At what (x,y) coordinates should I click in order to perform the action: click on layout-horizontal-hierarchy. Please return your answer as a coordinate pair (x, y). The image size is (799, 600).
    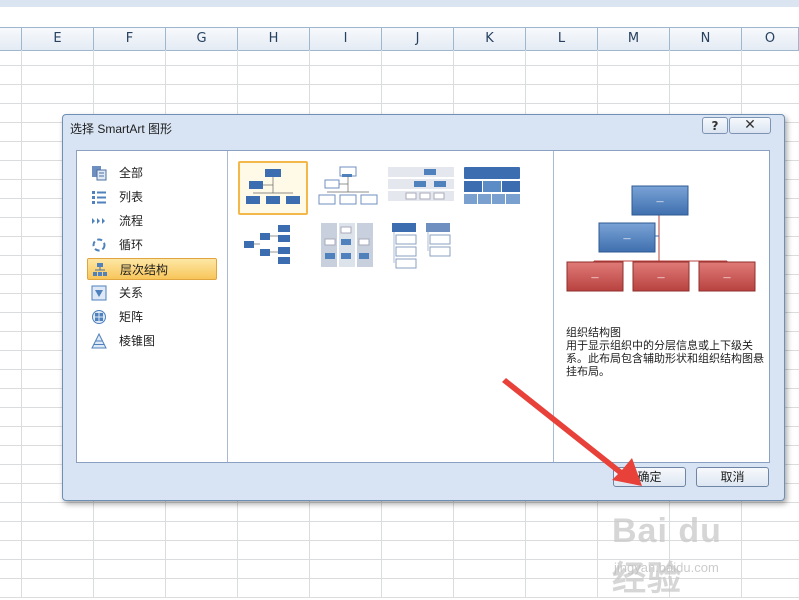
    Looking at the image, I should click on (273, 248).